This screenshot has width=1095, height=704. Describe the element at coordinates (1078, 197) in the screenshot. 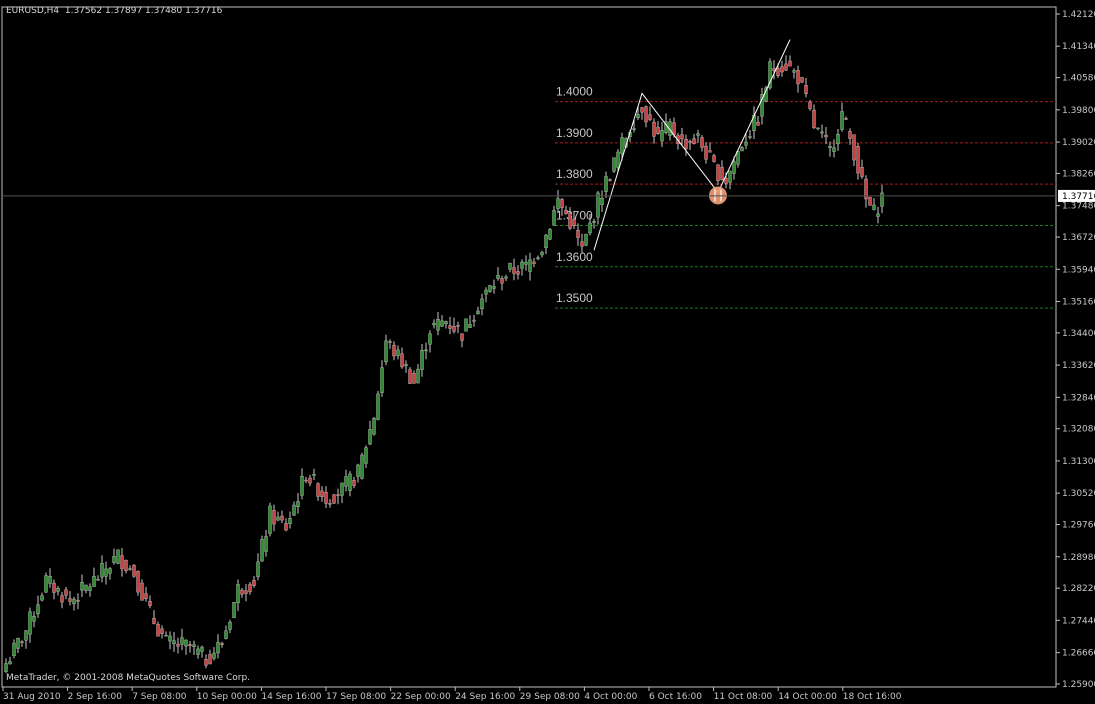

I see `current-price-label: 1.37716` at that location.